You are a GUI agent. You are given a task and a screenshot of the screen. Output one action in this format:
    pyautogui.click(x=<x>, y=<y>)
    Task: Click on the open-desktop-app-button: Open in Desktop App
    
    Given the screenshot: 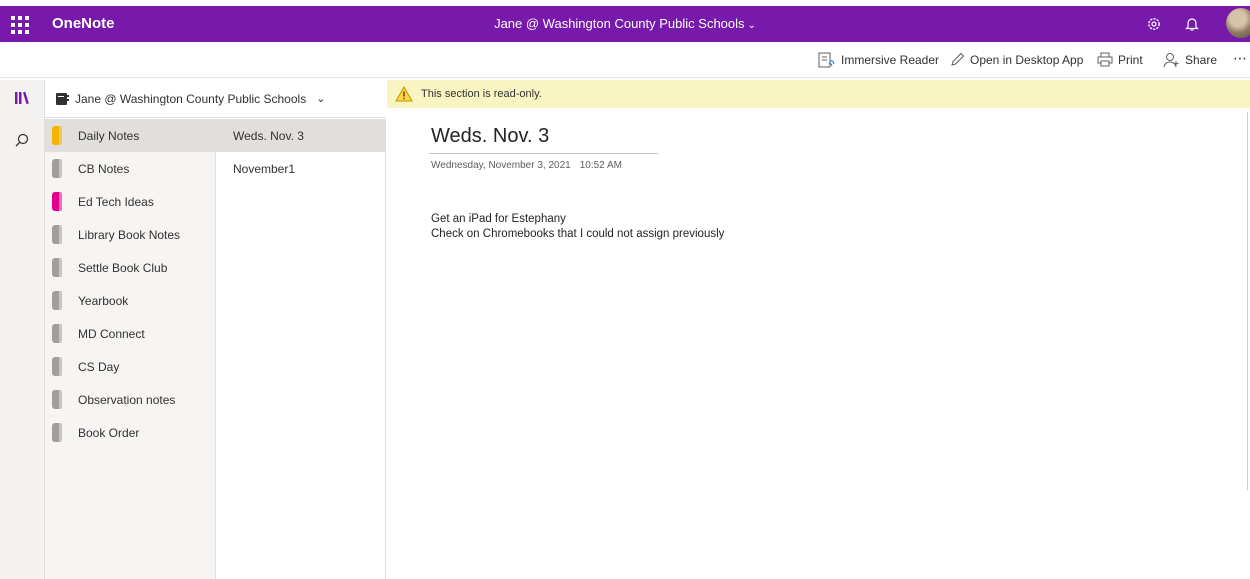 What is the action you would take?
    pyautogui.click(x=1016, y=59)
    